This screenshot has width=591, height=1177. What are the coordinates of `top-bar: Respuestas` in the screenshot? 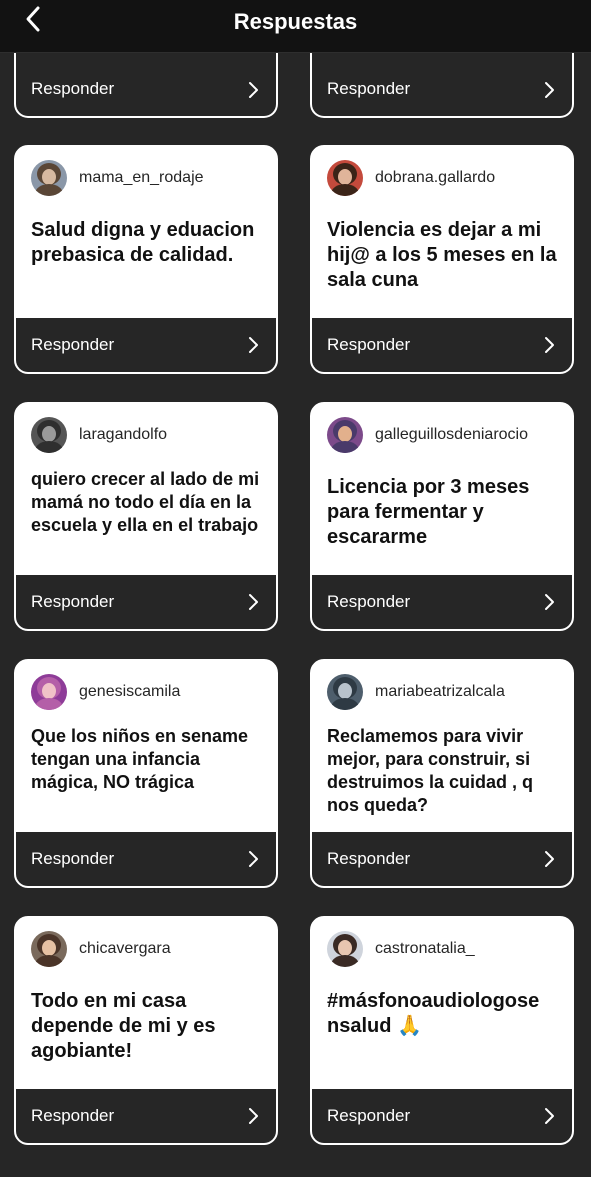 It's located at (295, 26).